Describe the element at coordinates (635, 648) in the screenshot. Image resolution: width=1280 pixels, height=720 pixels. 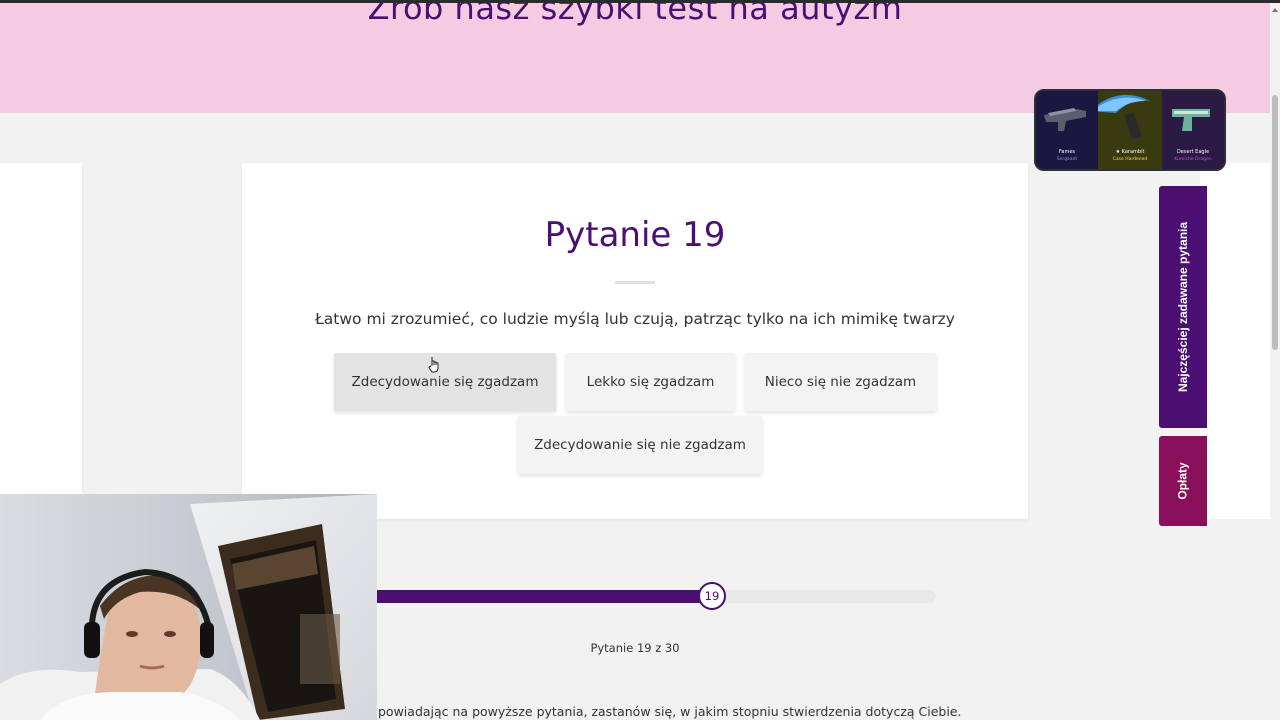
I see `progress-label: Pytanie 19 z 30` at that location.